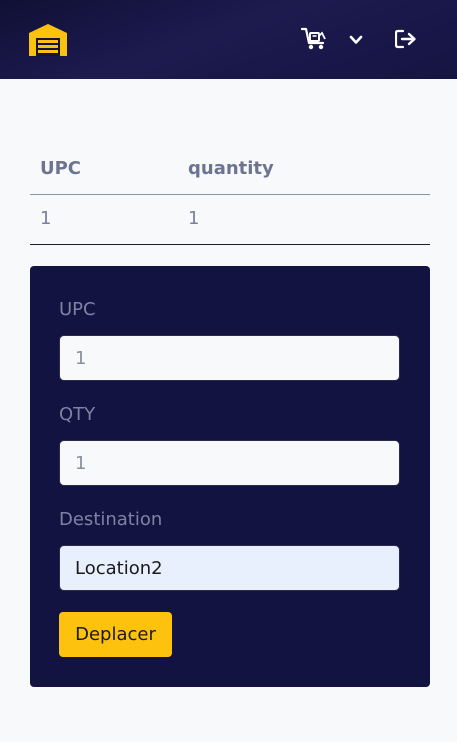 The width and height of the screenshot is (457, 742). What do you see at coordinates (61, 168) in the screenshot?
I see `column-header-upc: UPC` at bounding box center [61, 168].